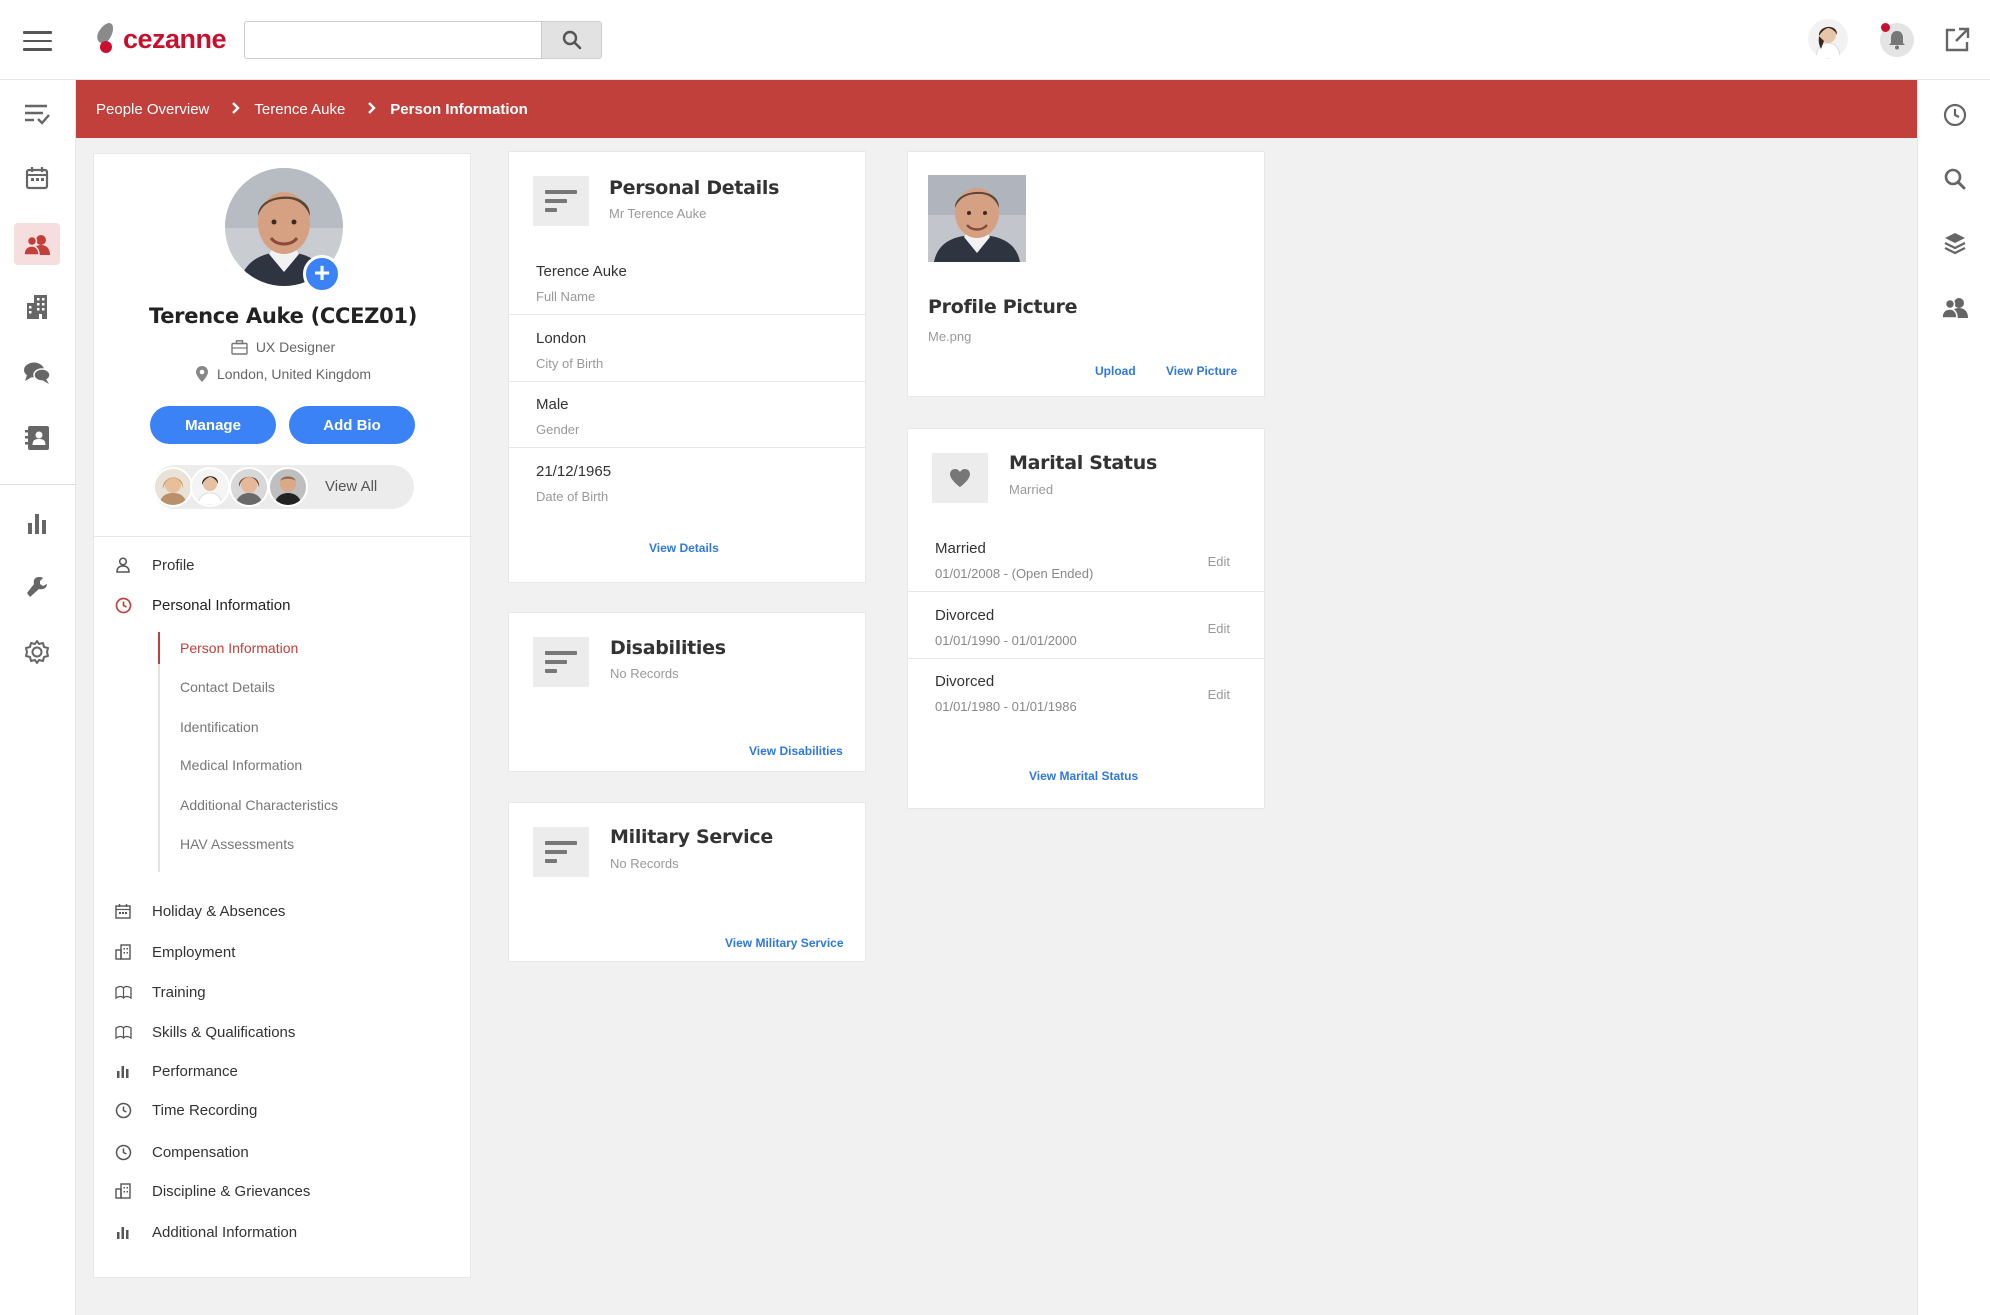  What do you see at coordinates (37, 178) in the screenshot?
I see `calendar-icon` at bounding box center [37, 178].